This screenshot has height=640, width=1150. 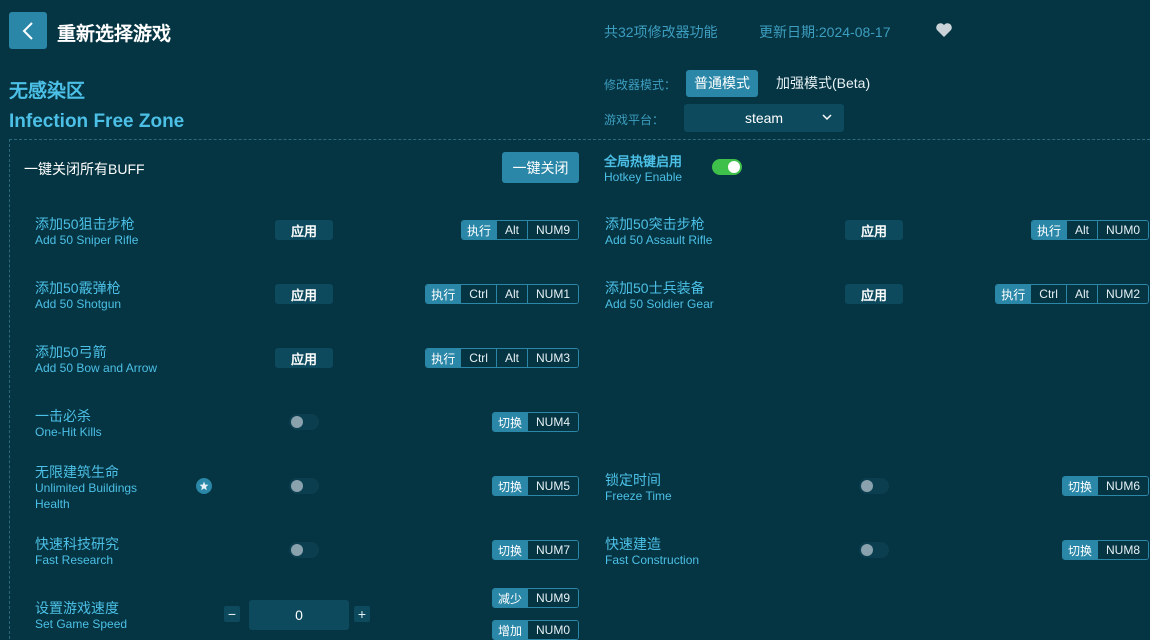 I want to click on key-ctrl: Ctrl, so click(x=1048, y=294).